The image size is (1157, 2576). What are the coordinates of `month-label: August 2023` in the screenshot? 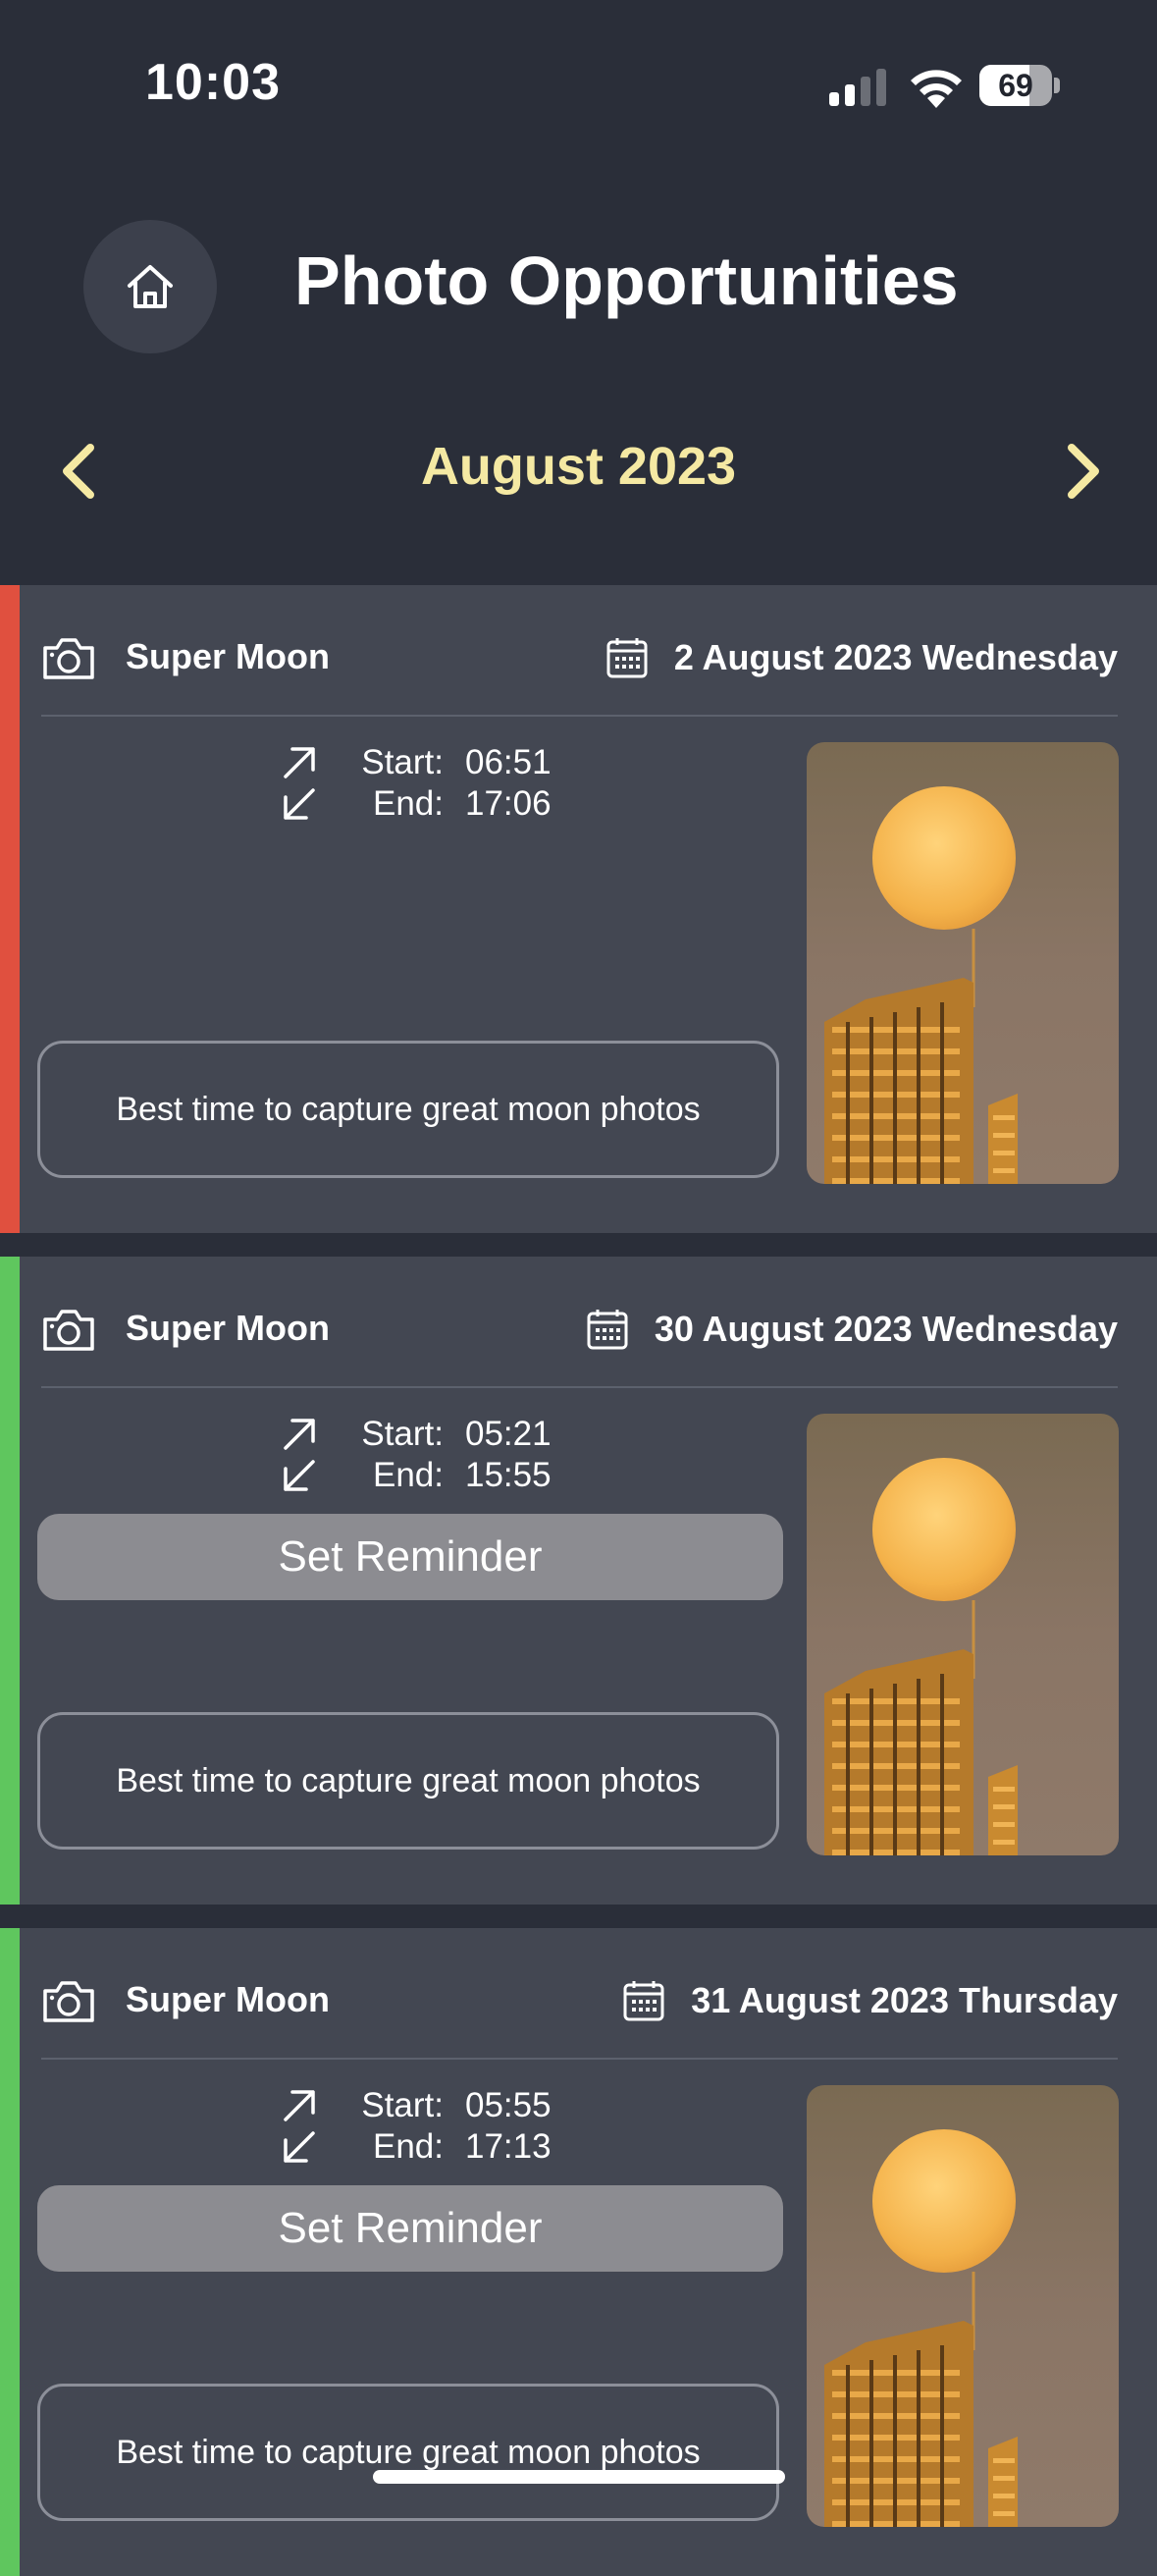 It's located at (578, 466).